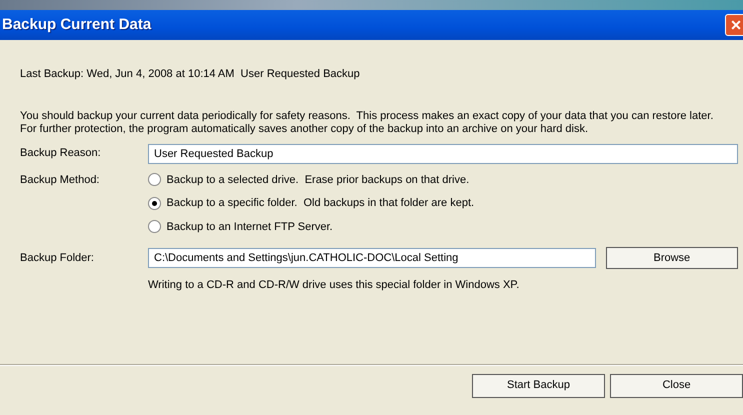  Describe the element at coordinates (734, 25) in the screenshot. I see `close-button: ×` at that location.